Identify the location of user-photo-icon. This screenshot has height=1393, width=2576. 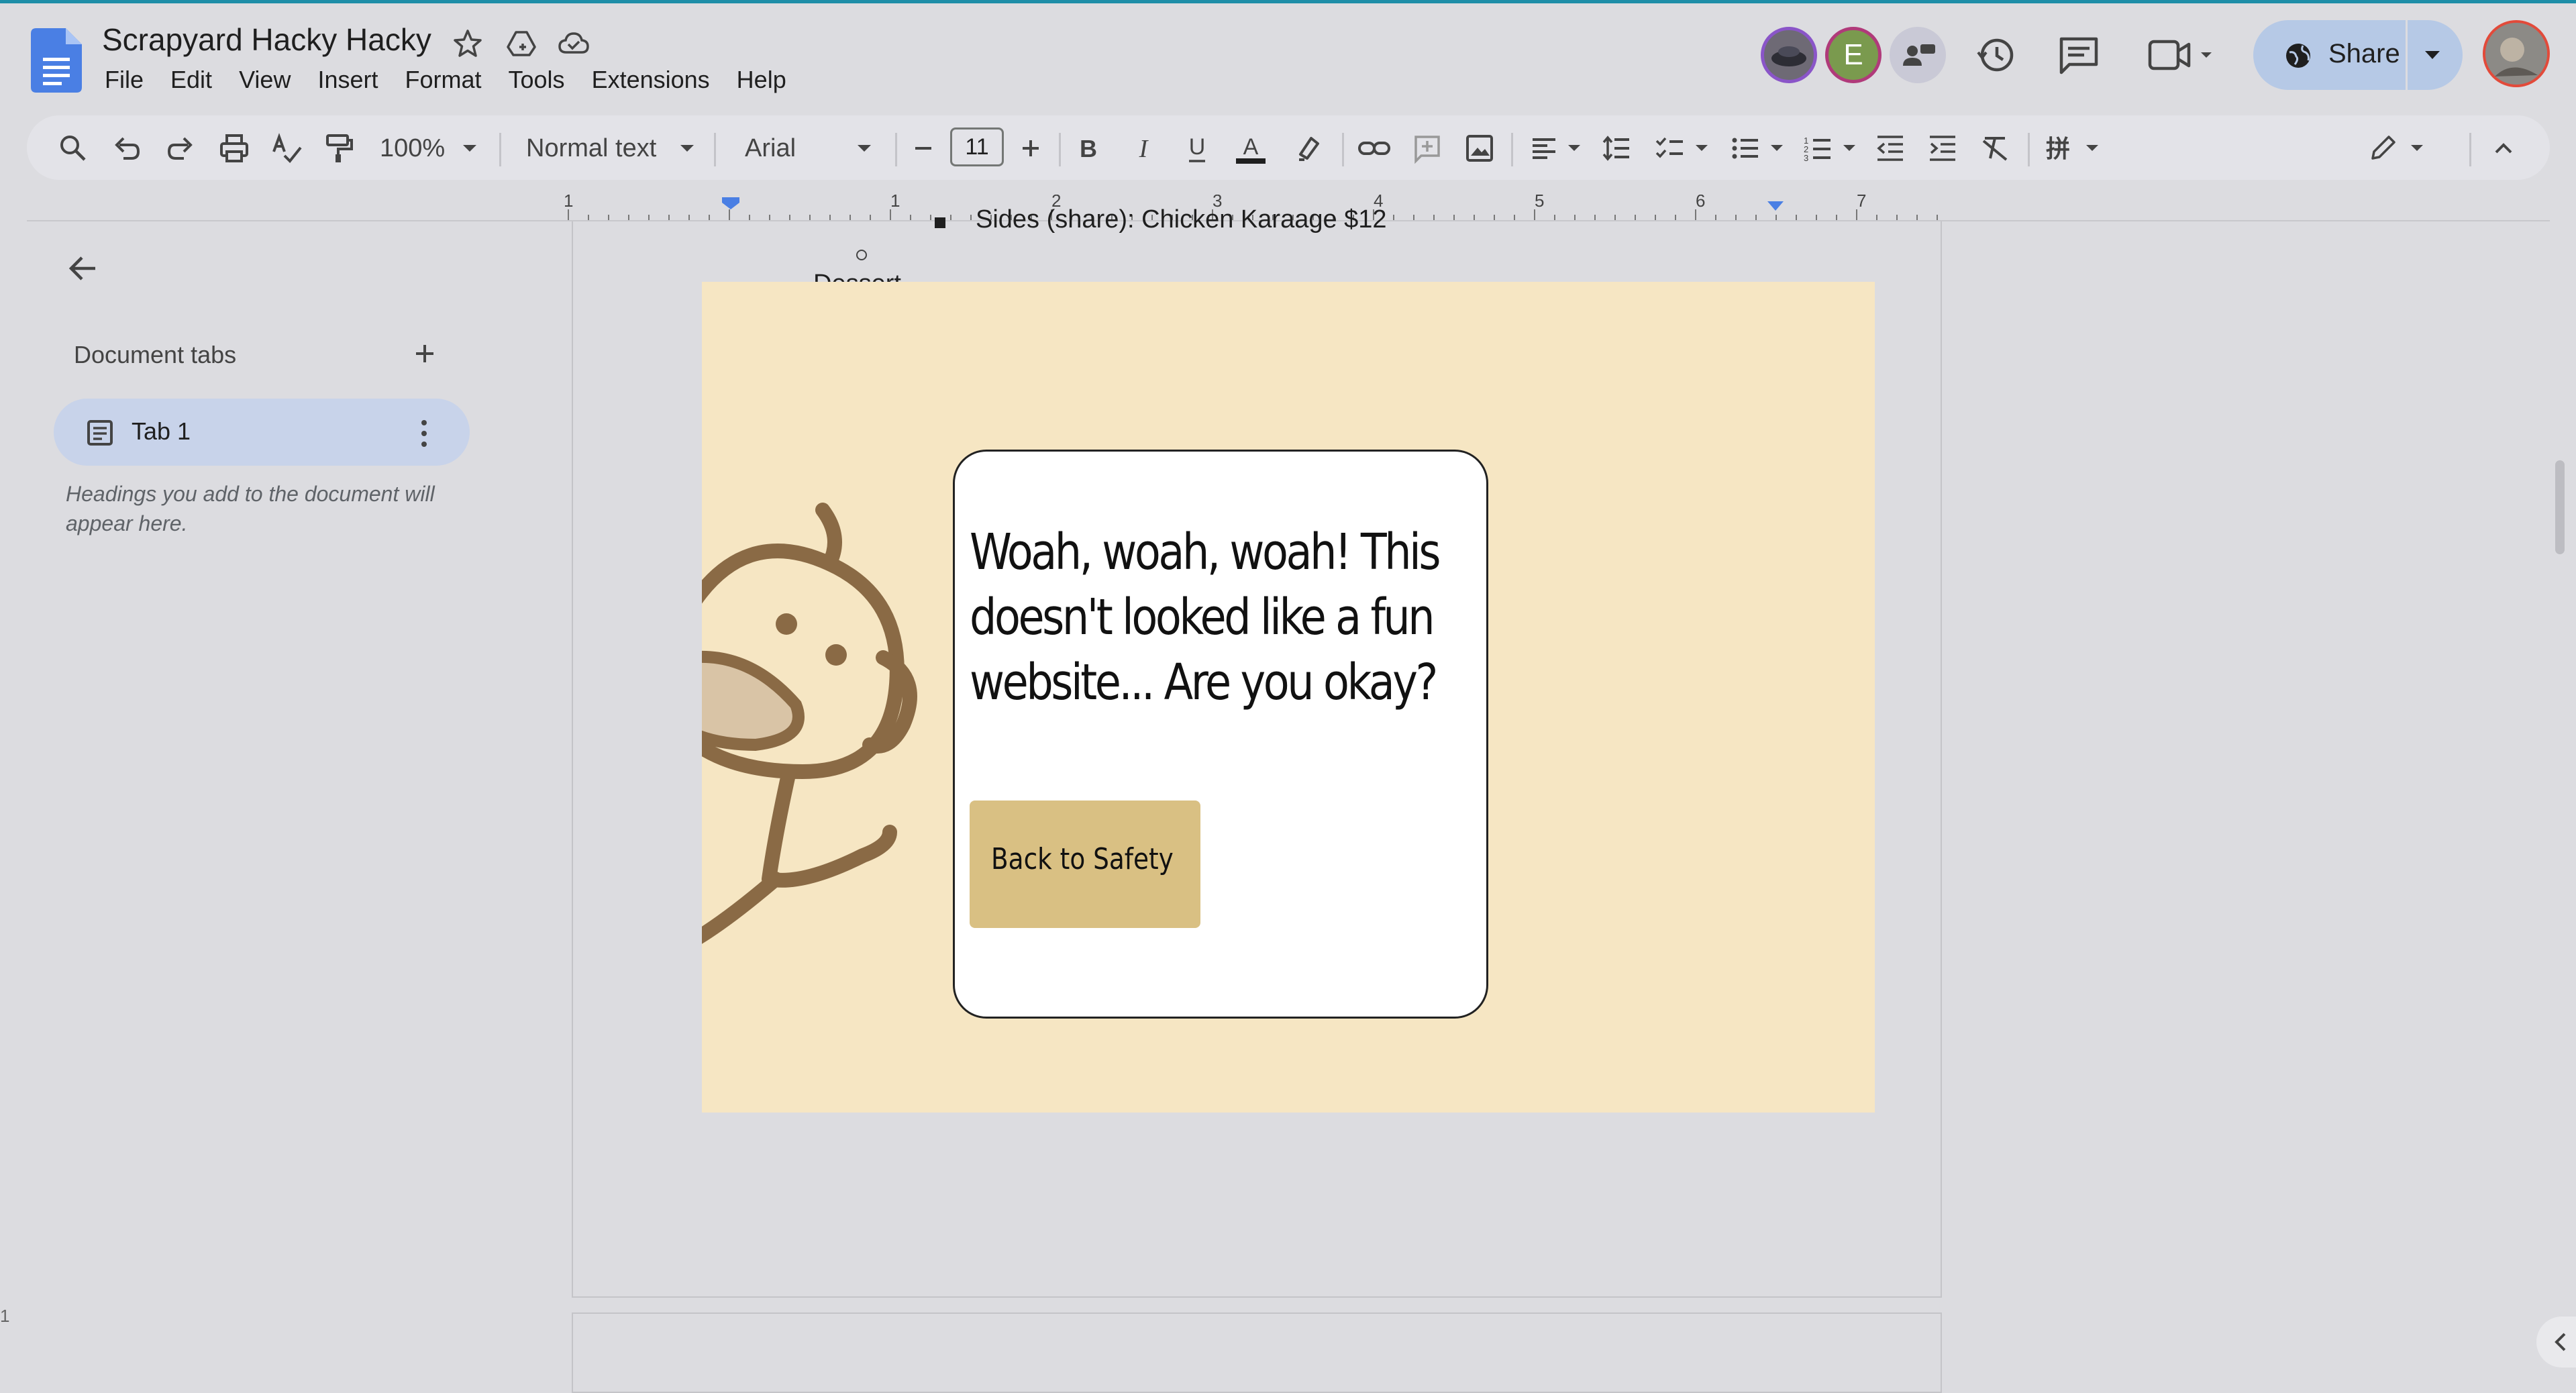
(2516, 54).